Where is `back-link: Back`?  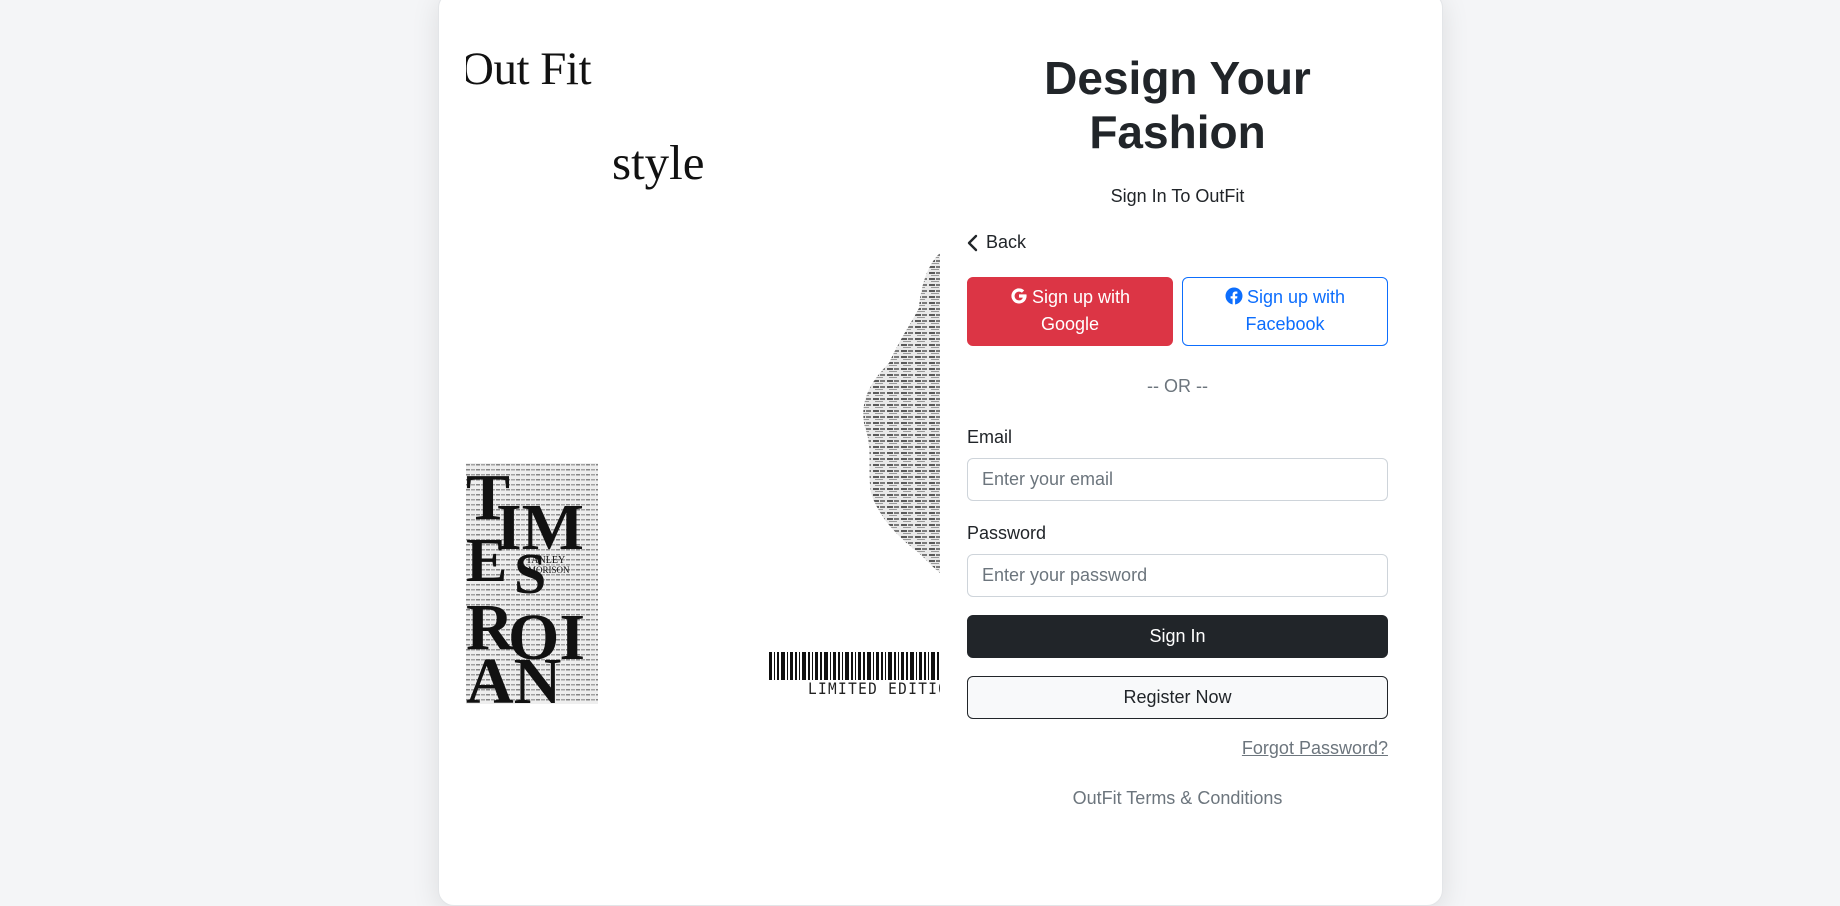 back-link: Back is located at coordinates (996, 242).